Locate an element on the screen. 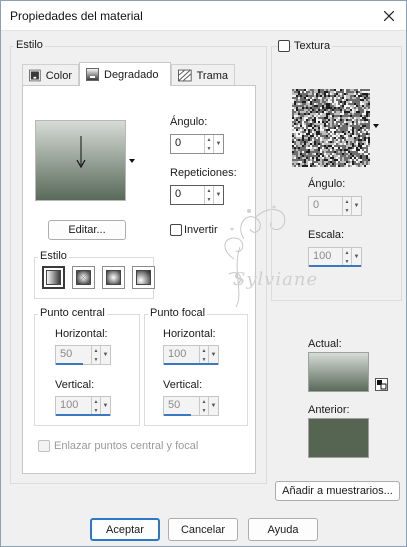  gradient-style-label: Estilo is located at coordinates (53, 256).